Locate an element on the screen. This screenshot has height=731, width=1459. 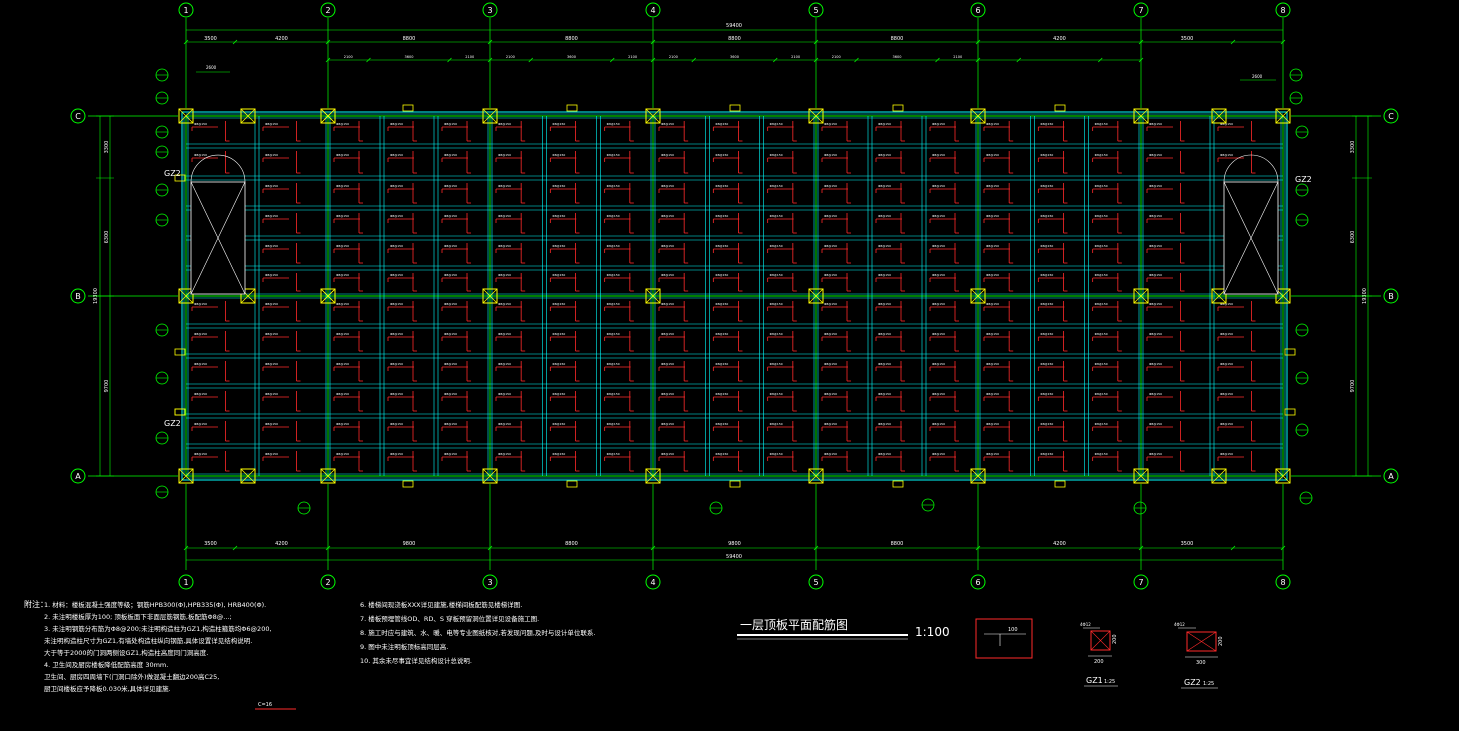
notes-bottom-tag: C=16 is located at coordinates (265, 705).